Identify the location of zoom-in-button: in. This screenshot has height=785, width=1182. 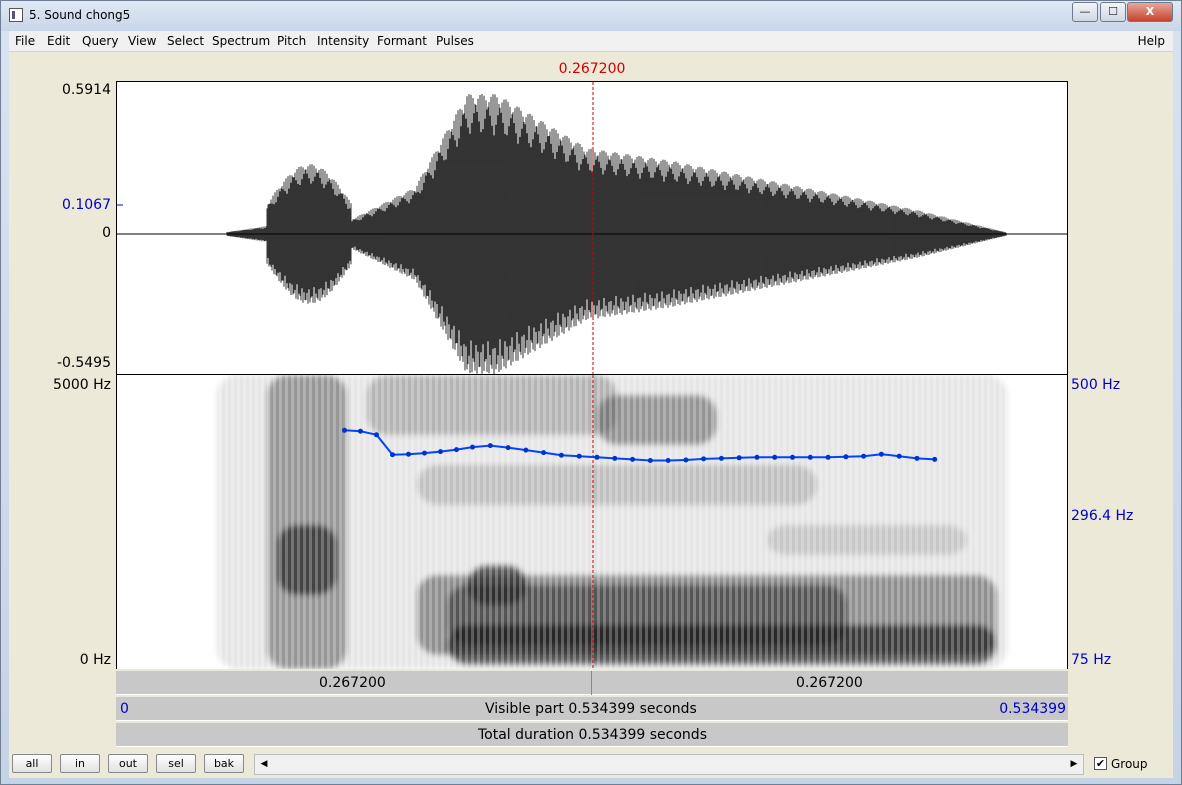
(80, 763).